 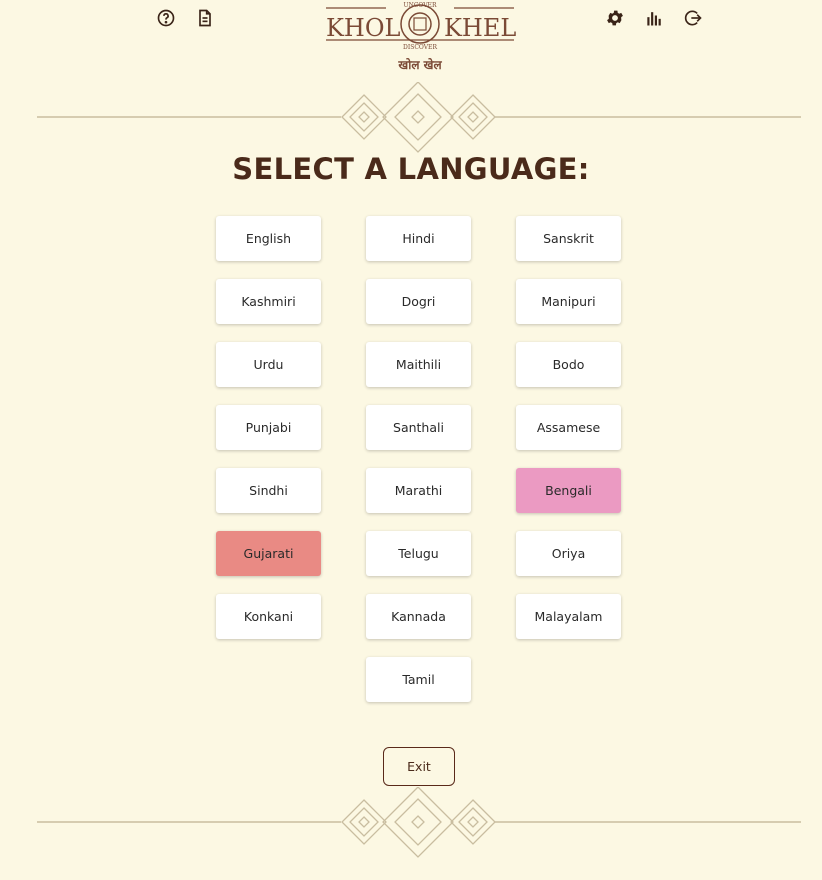 I want to click on language-button-bodo: Bodo, so click(x=568, y=364).